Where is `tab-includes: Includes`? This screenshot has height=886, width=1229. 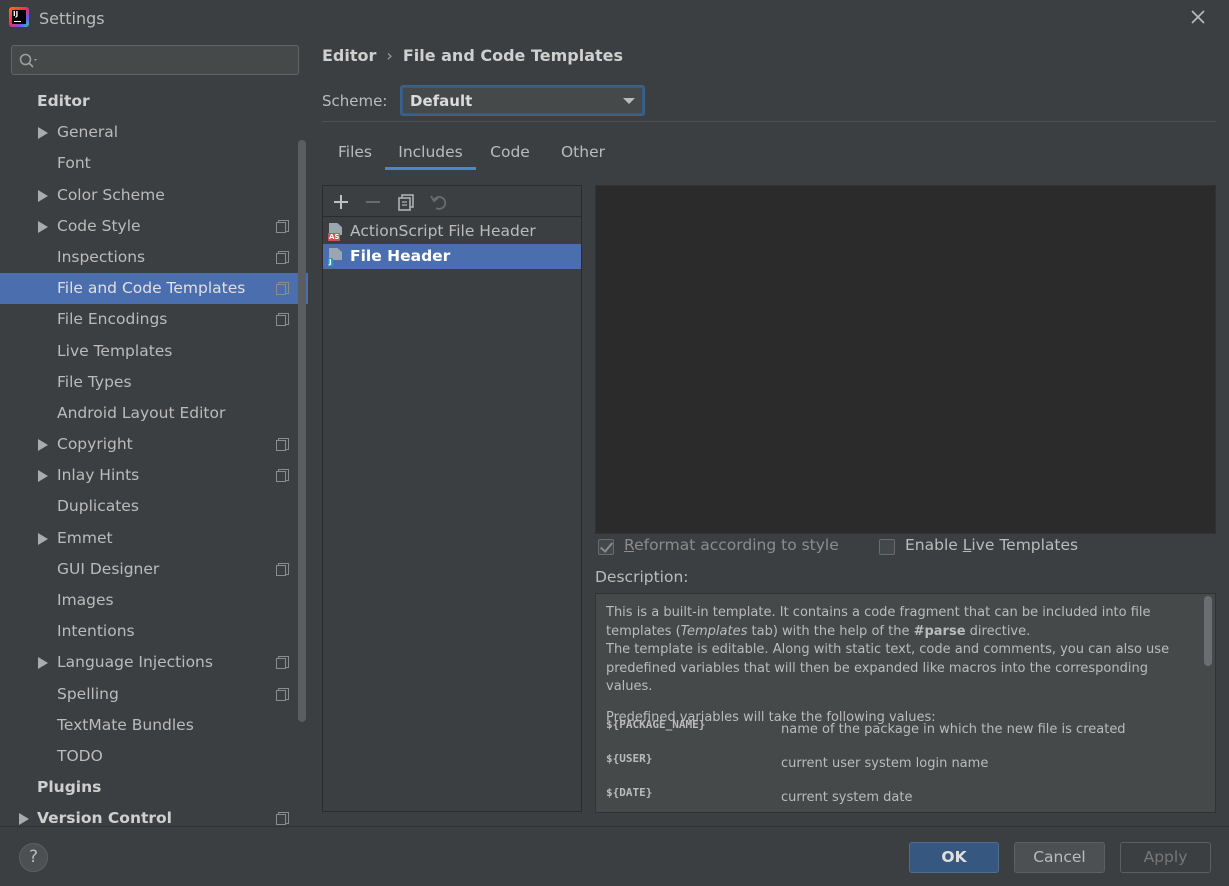 tab-includes: Includes is located at coordinates (430, 153).